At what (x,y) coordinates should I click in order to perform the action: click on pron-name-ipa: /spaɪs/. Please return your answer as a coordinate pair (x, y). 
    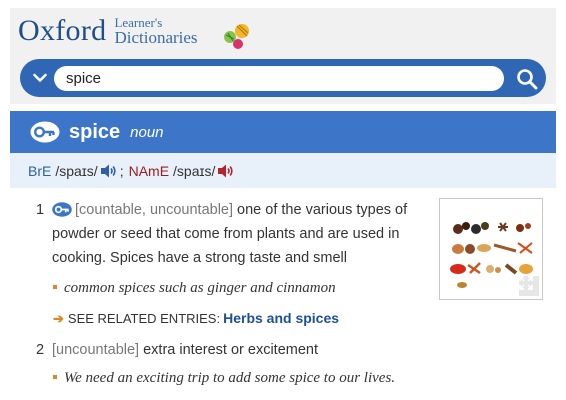
    Looking at the image, I should click on (194, 170).